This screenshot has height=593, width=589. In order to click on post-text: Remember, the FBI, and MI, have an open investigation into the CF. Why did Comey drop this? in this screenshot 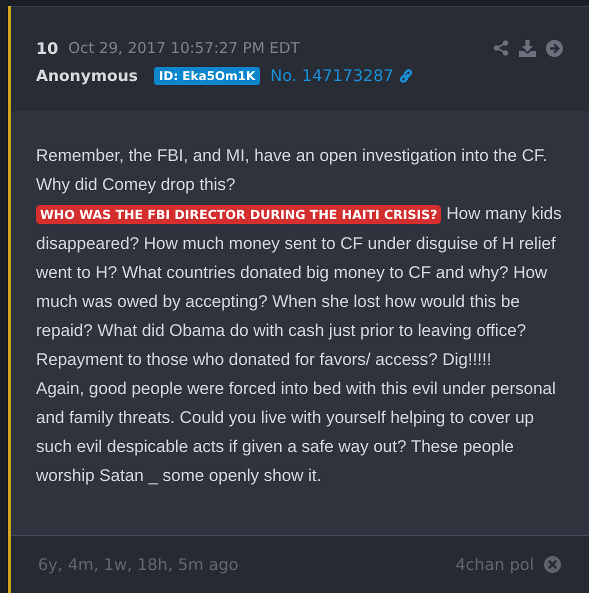, I will do `click(292, 170)`.